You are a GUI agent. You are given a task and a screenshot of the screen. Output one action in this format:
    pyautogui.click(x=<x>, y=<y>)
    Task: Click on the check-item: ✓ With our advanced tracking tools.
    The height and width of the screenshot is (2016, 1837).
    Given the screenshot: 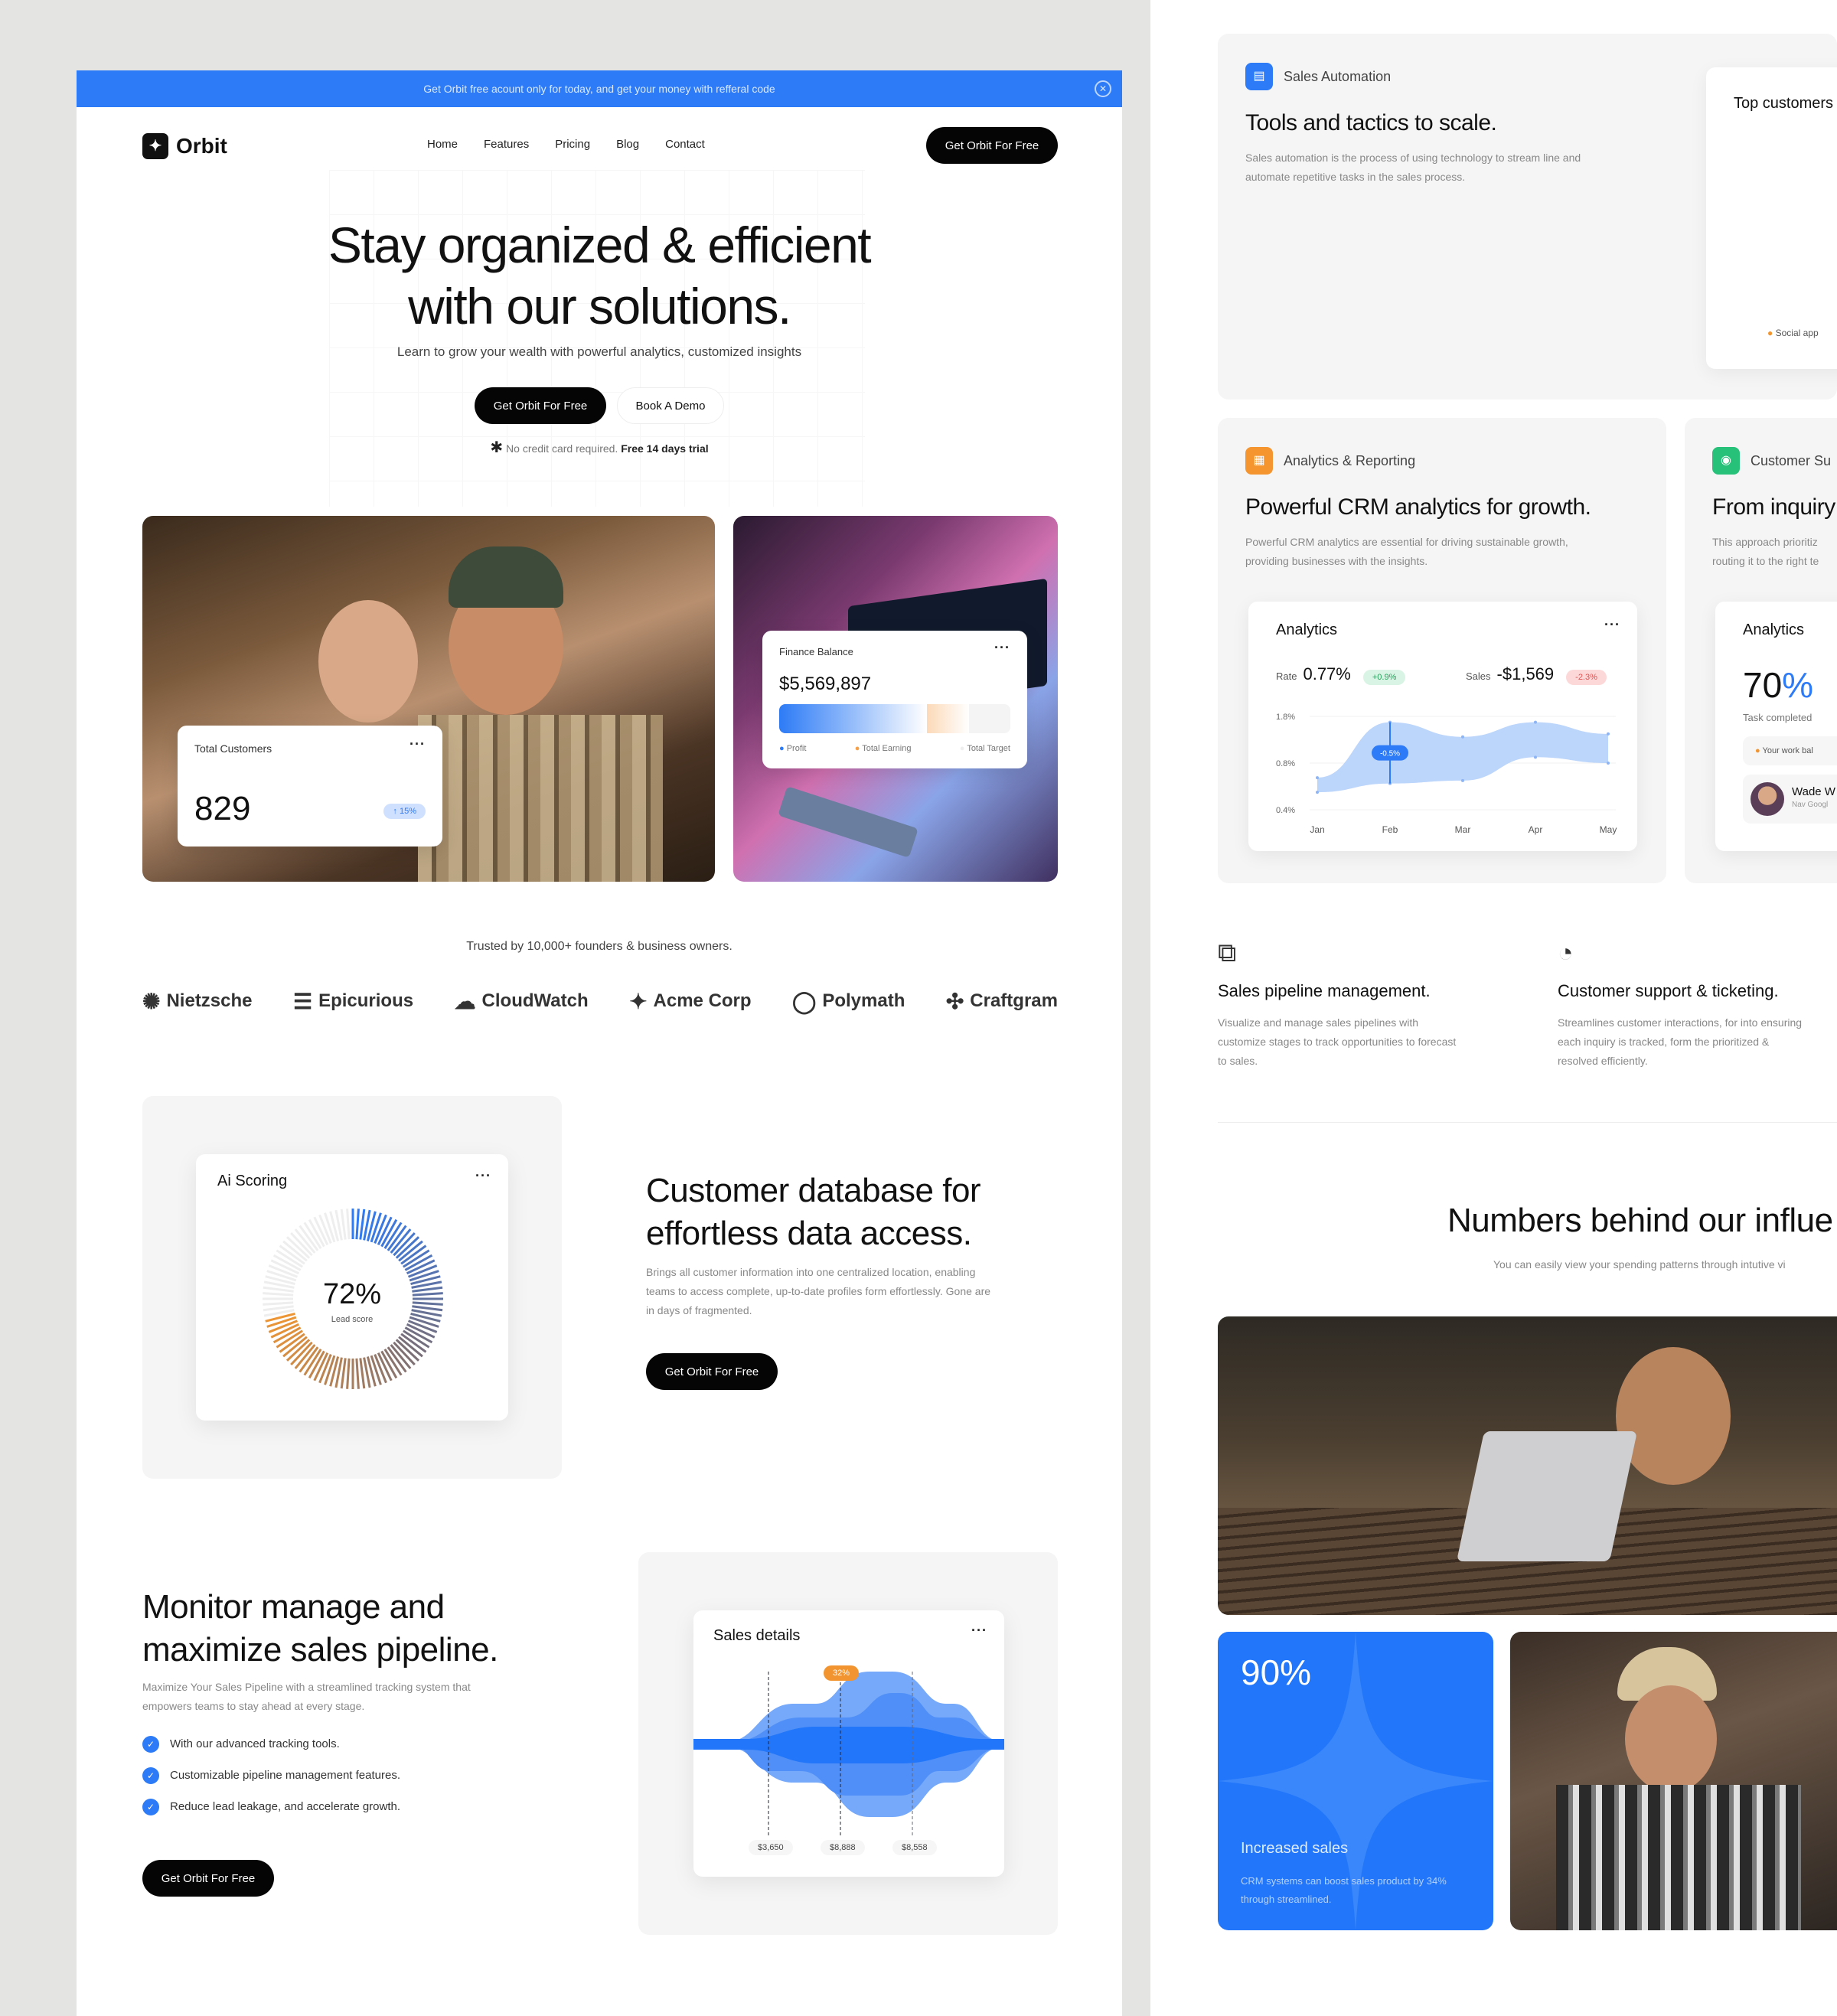 What is the action you would take?
    pyautogui.click(x=271, y=1744)
    